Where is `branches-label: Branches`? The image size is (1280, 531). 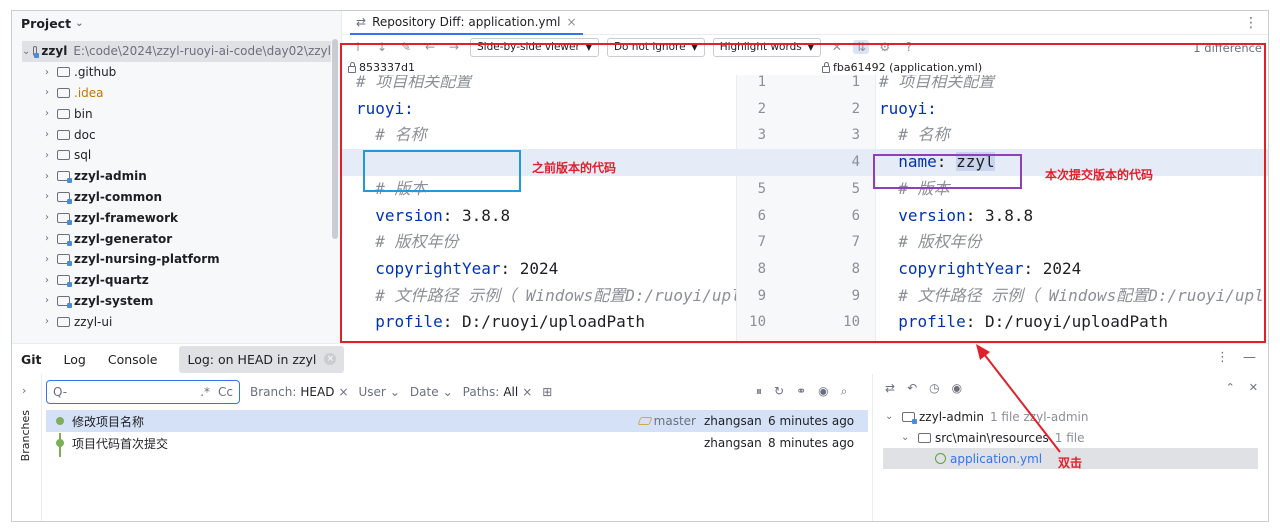
branches-label: Branches is located at coordinates (25, 435).